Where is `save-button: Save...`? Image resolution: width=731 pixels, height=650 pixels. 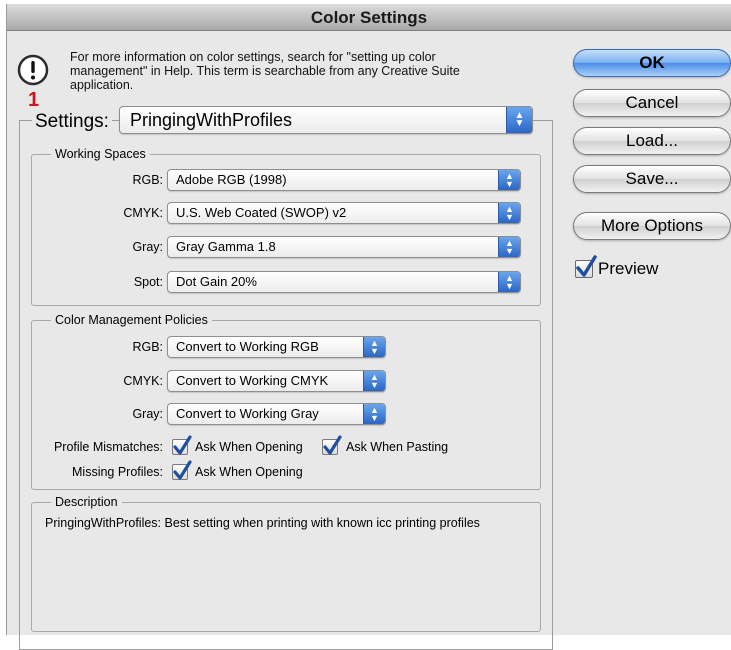
save-button: Save... is located at coordinates (652, 179).